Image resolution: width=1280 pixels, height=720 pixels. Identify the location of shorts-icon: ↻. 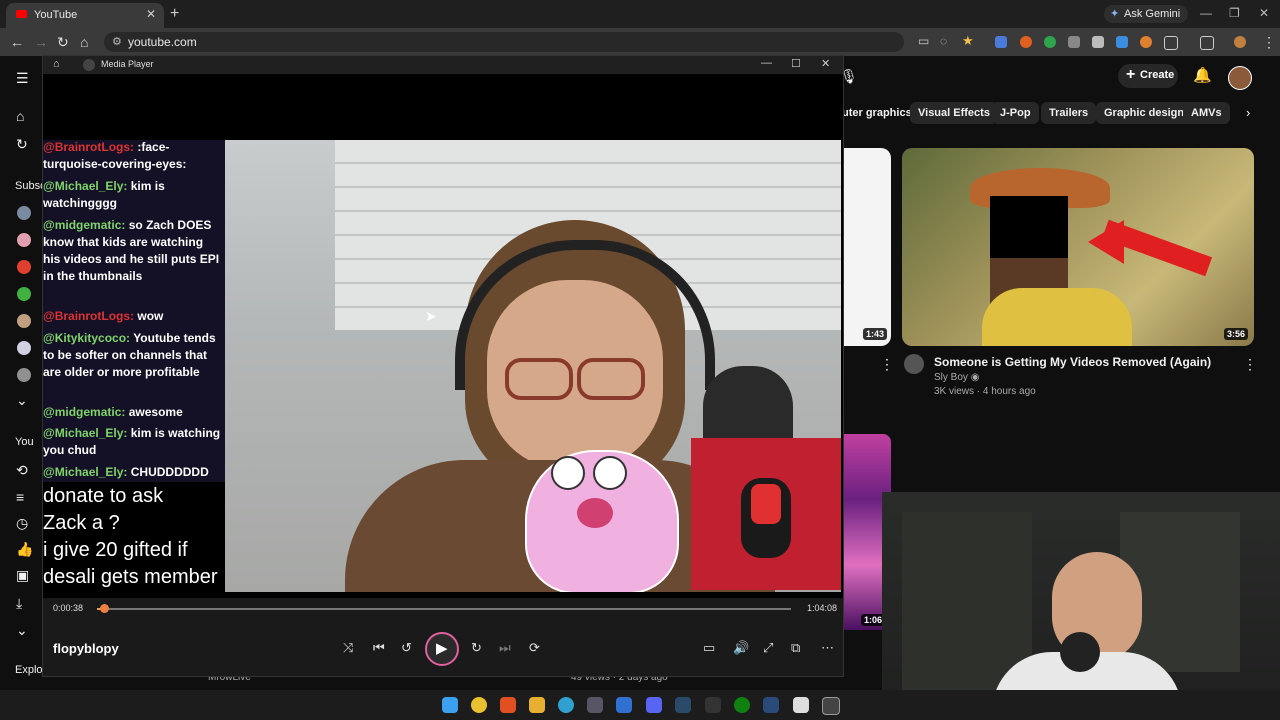
(22, 144).